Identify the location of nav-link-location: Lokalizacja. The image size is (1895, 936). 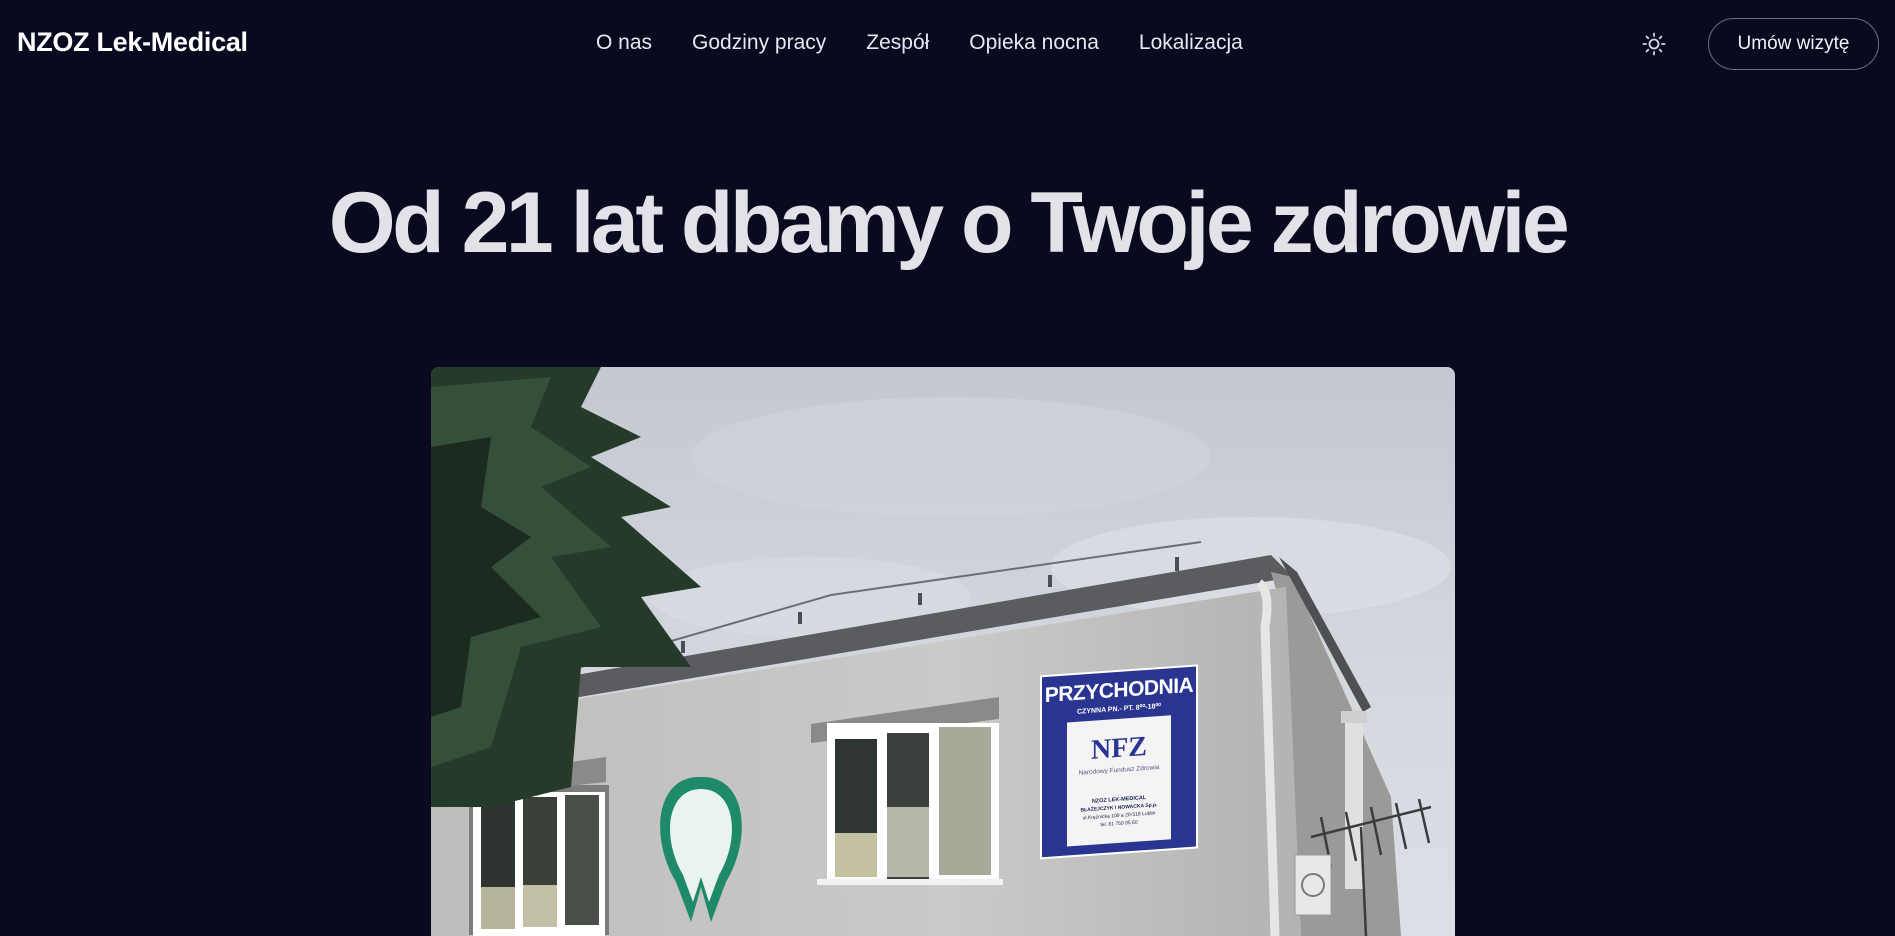
(1191, 43).